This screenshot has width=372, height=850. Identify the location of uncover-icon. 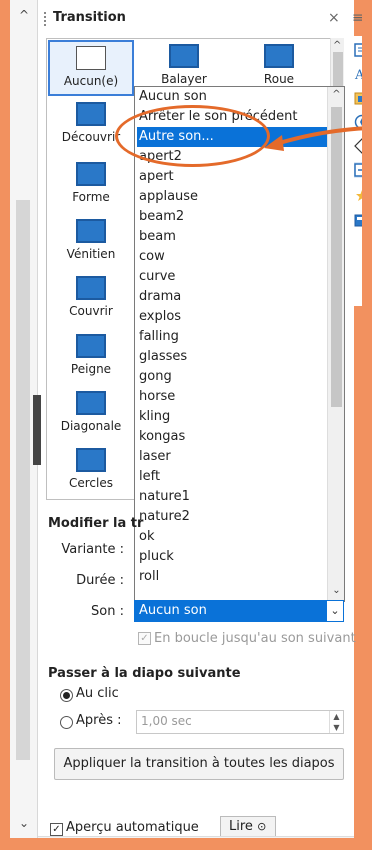
(91, 114).